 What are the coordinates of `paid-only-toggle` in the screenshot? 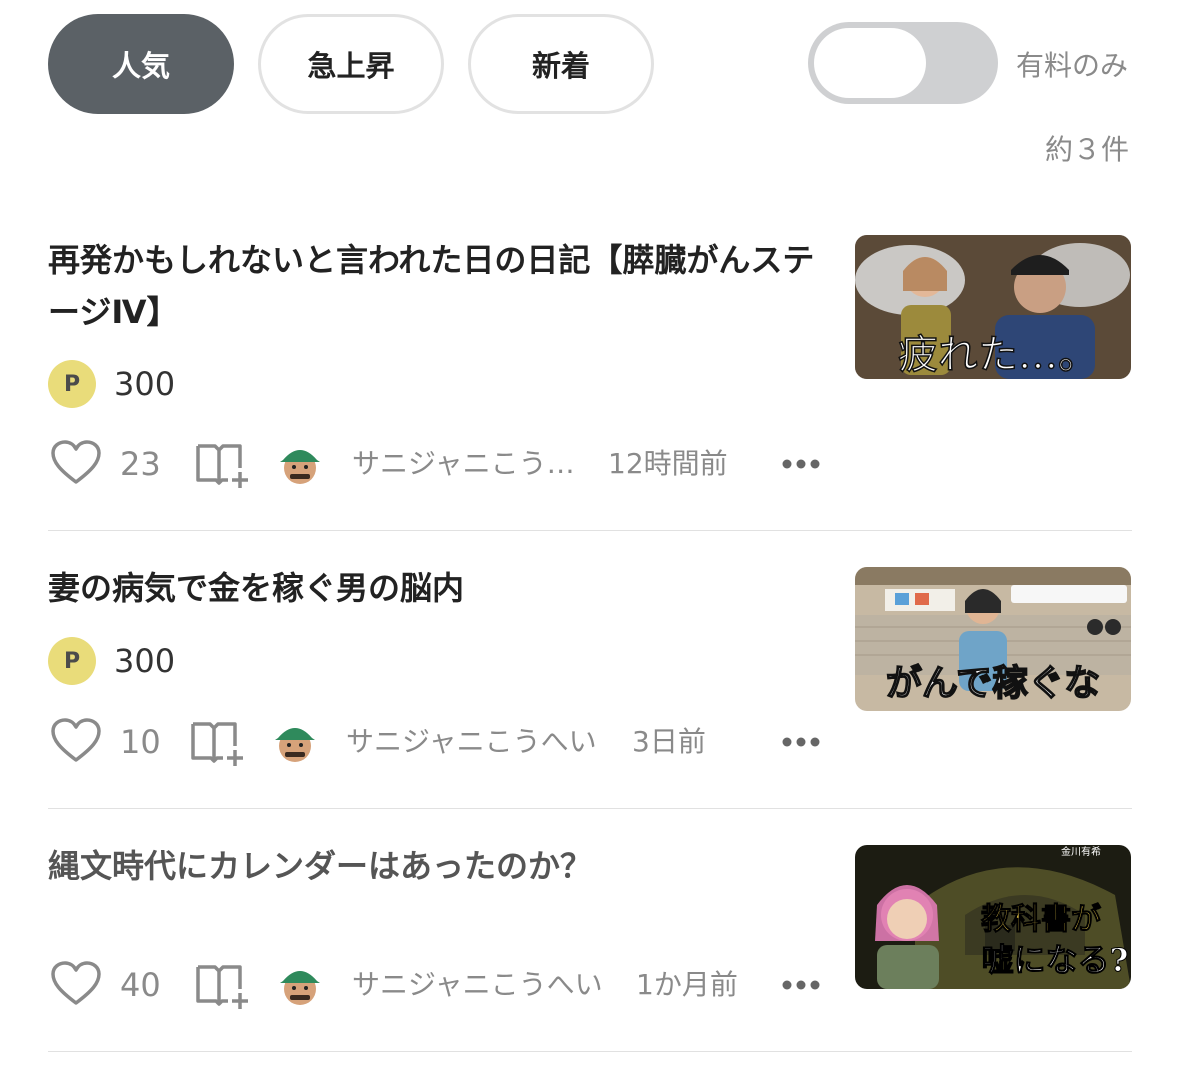 It's located at (903, 63).